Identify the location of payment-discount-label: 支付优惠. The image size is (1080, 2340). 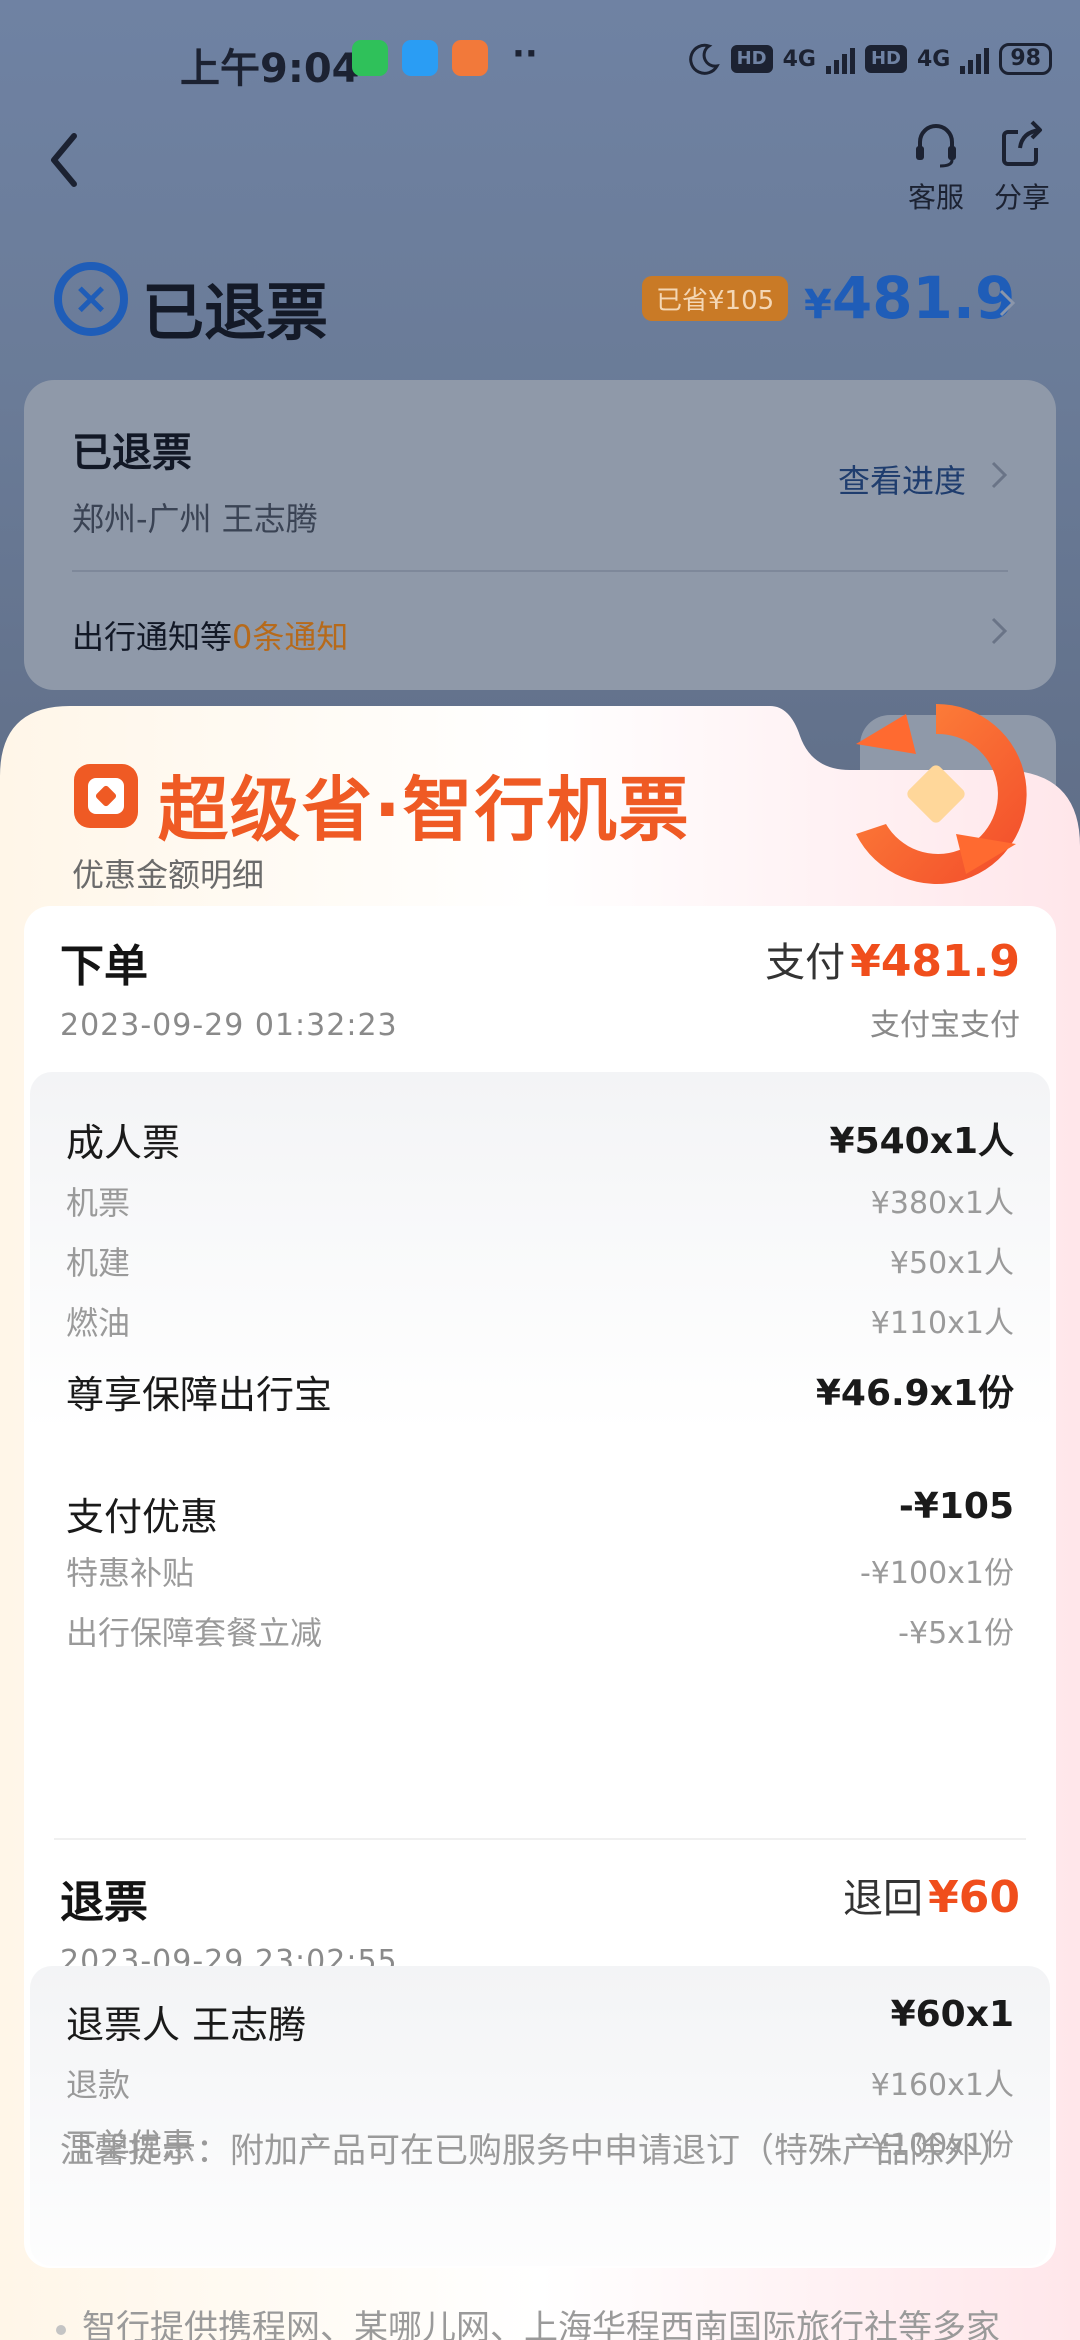
(142, 1517).